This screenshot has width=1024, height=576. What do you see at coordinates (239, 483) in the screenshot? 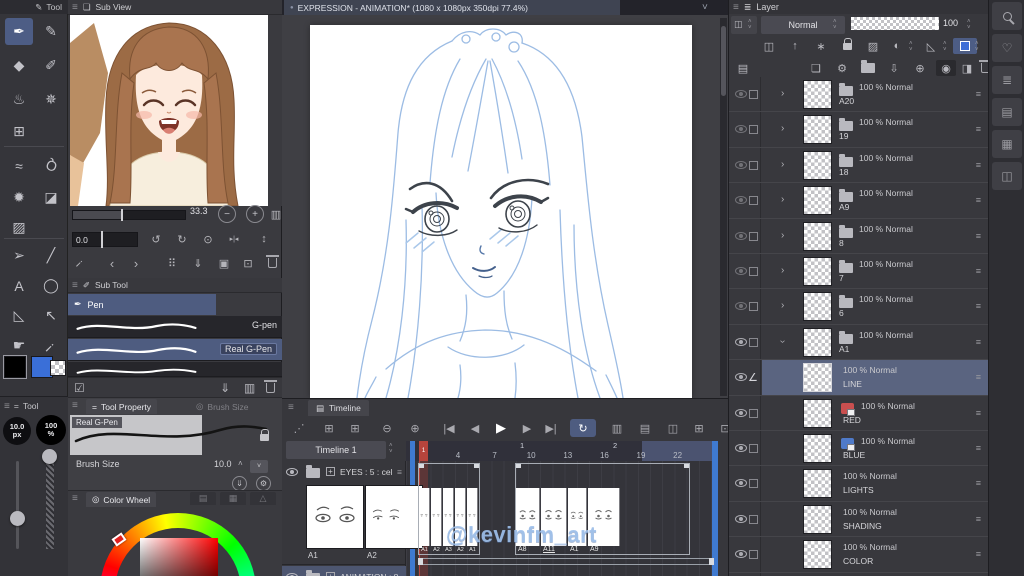
I see `register-initial-settings-button: ⇓` at bounding box center [239, 483].